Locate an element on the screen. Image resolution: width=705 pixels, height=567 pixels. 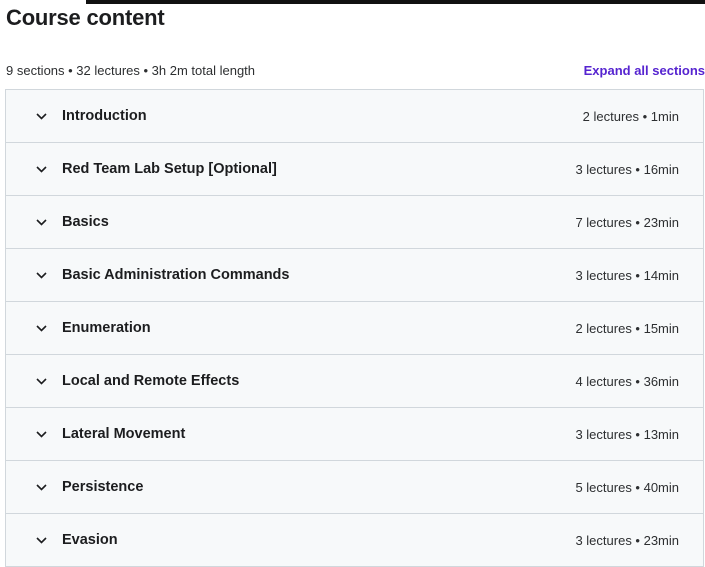
section-meta: 3 lectures • 16min is located at coordinates (627, 169).